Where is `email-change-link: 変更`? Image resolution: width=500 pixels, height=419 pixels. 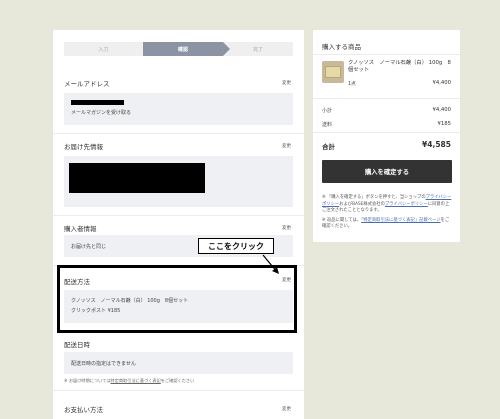 email-change-link: 変更 is located at coordinates (286, 83).